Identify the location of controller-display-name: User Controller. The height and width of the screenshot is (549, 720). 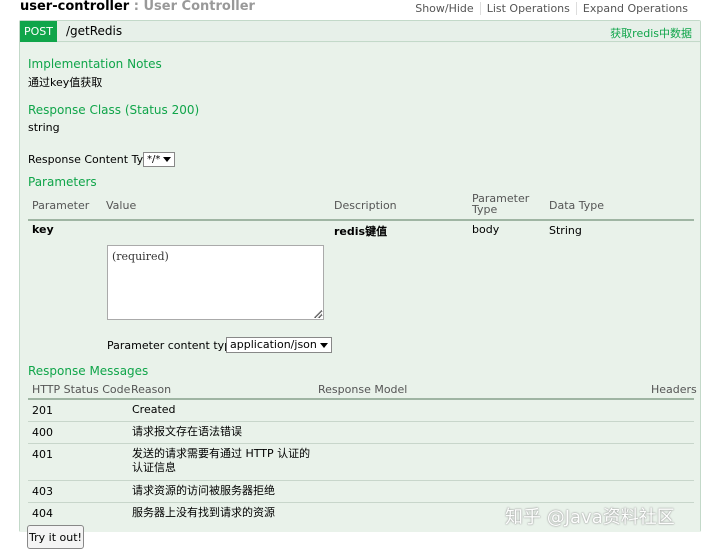
(199, 7).